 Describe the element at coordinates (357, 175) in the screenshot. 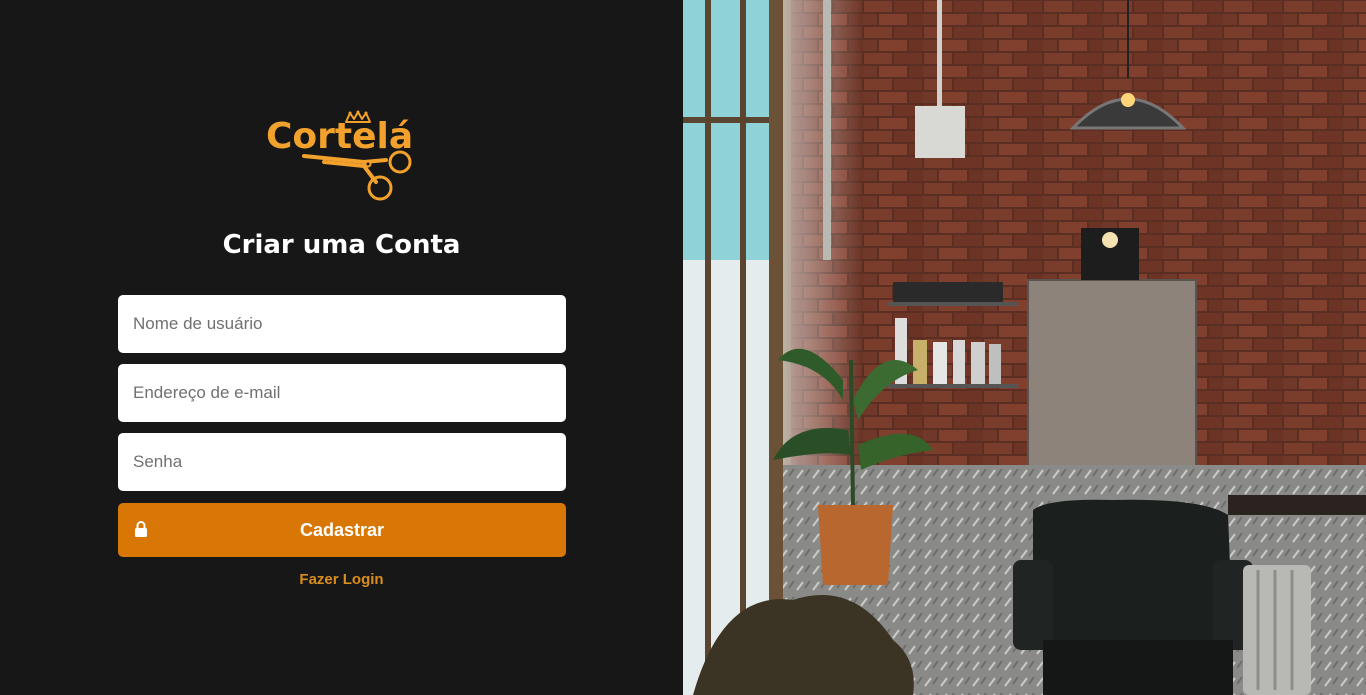

I see `scissors-icon` at that location.